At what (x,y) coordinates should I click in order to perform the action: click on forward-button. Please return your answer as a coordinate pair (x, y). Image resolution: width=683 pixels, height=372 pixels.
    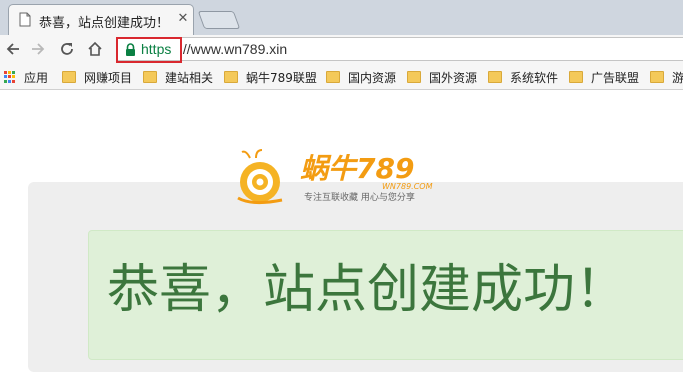
    Looking at the image, I should click on (38, 49).